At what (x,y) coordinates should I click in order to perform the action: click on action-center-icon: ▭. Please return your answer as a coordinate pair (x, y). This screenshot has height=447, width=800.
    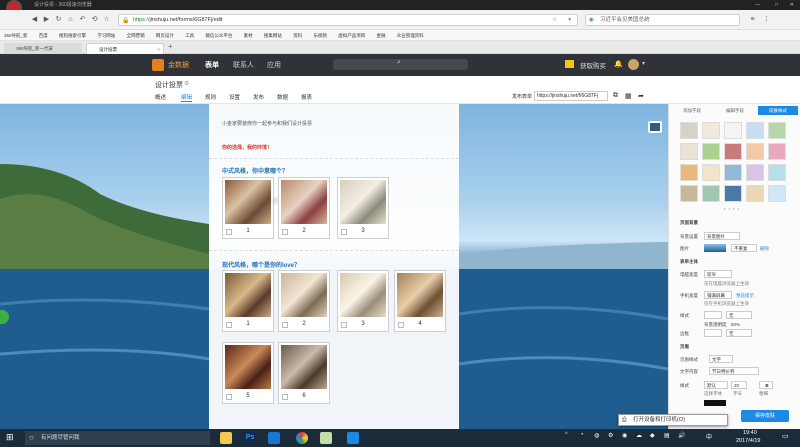
    Looking at the image, I should click on (785, 436).